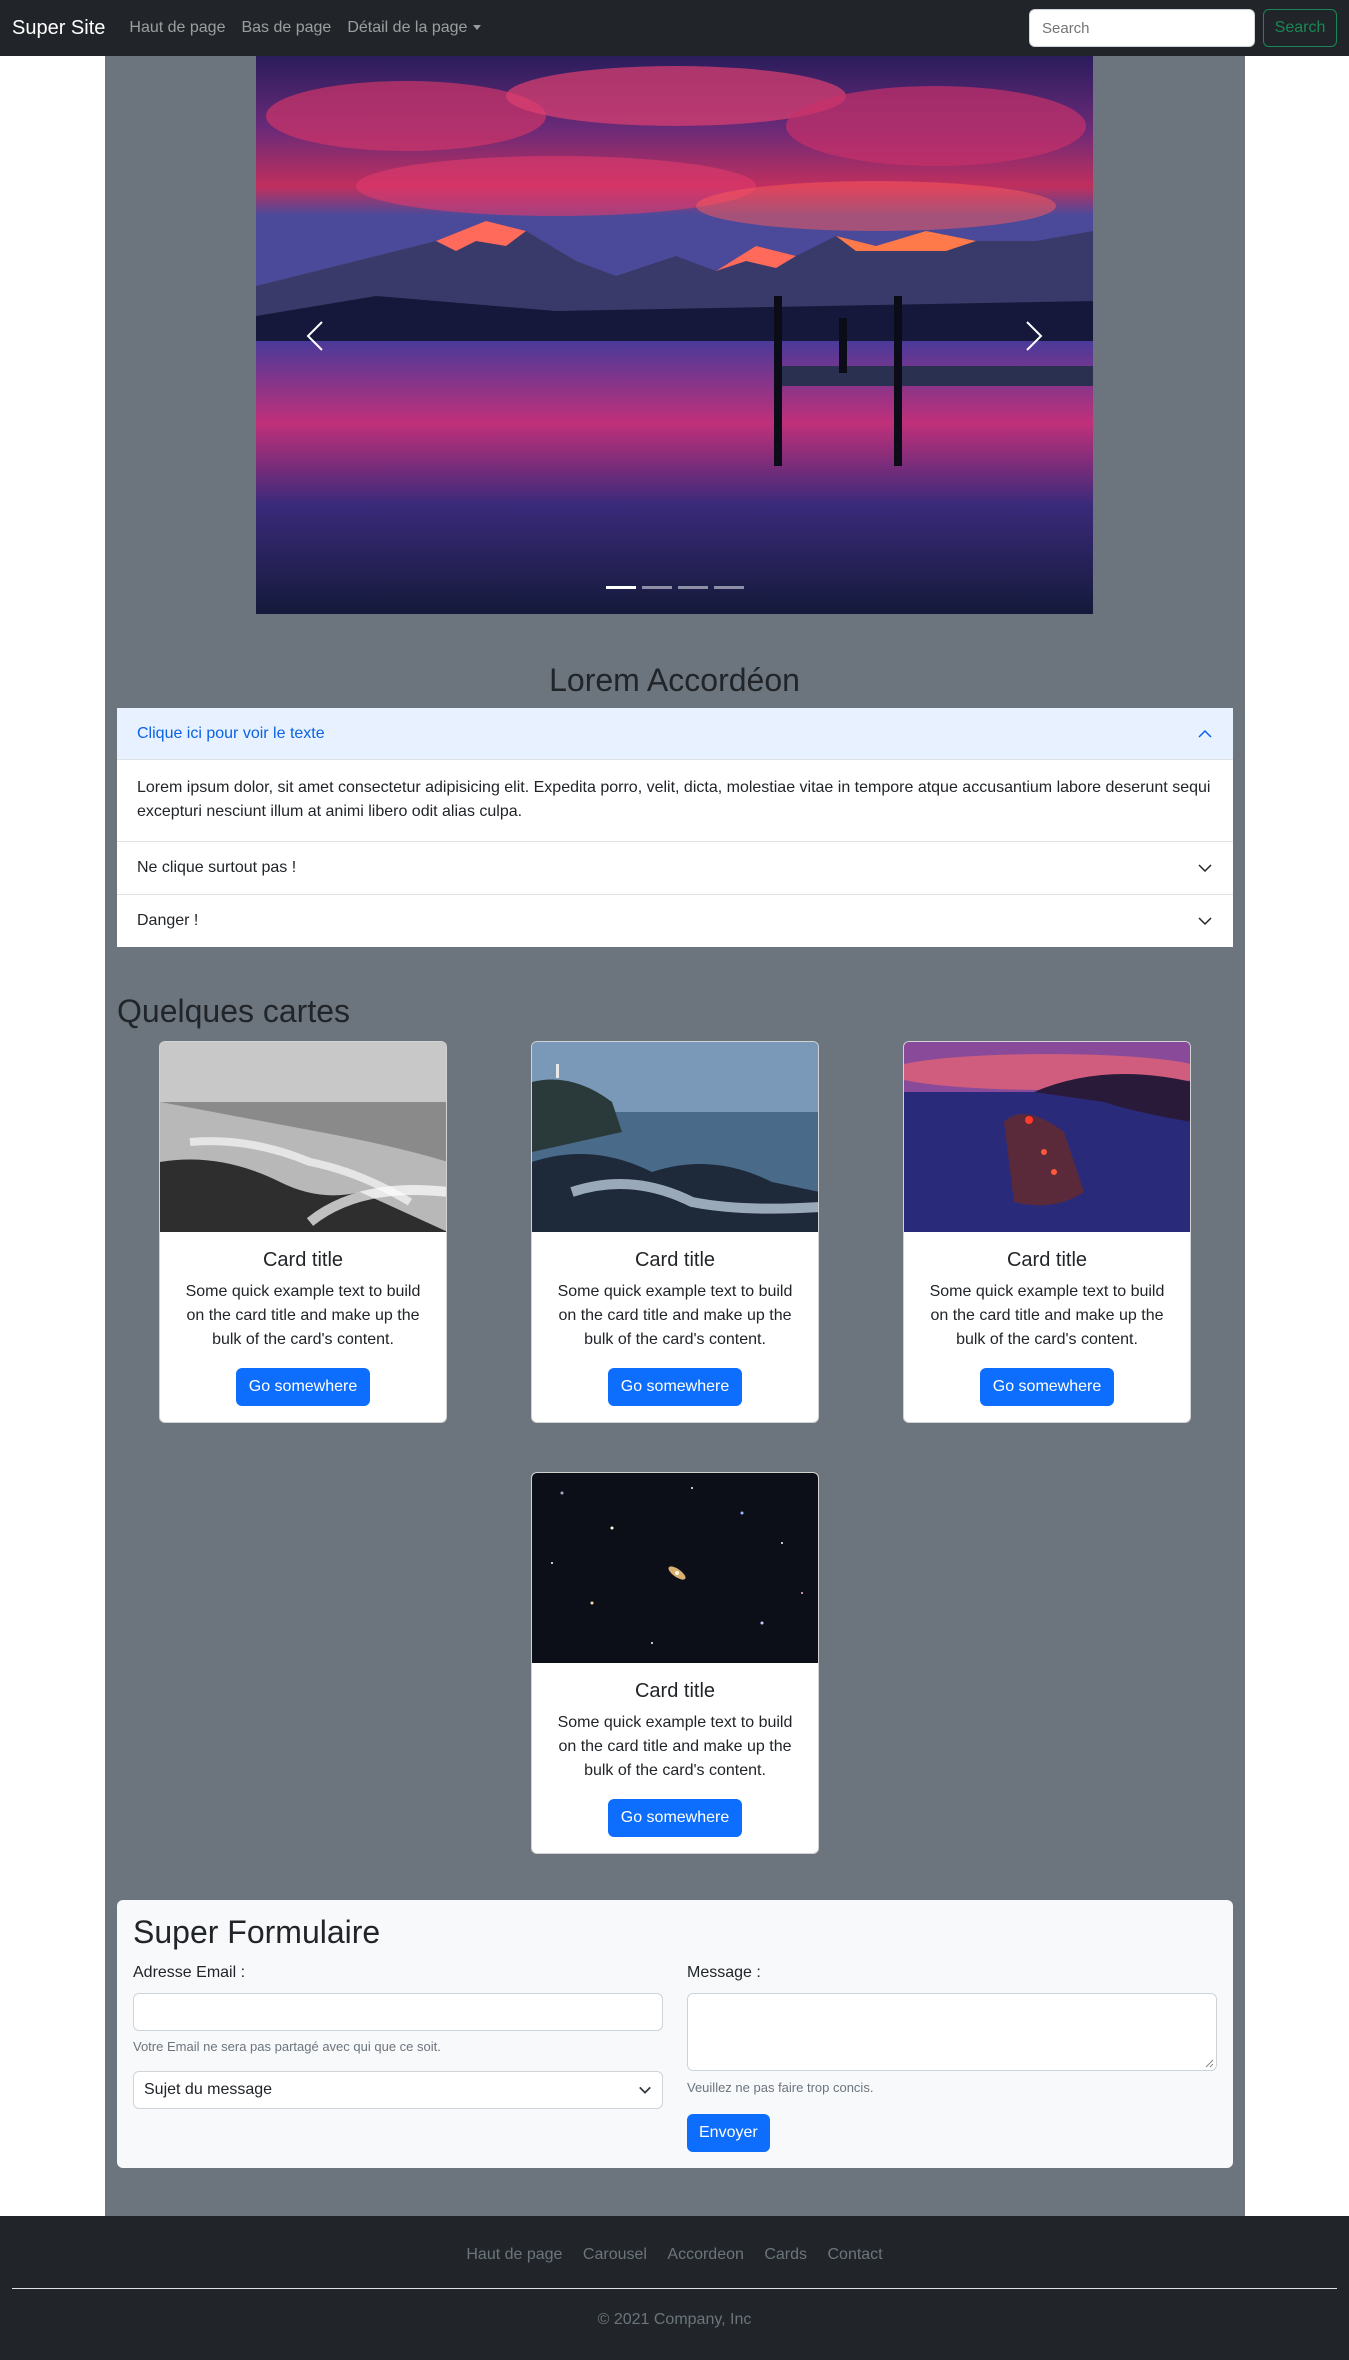 The image size is (1349, 2360). What do you see at coordinates (398, 2090) in the screenshot?
I see `subject-select: Sujet du message` at bounding box center [398, 2090].